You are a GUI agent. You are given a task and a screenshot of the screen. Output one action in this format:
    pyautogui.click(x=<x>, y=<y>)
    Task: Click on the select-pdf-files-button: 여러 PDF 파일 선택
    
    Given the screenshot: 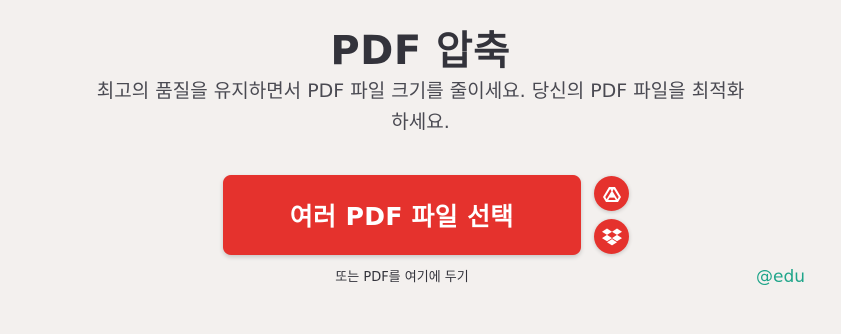 What is the action you would take?
    pyautogui.click(x=402, y=215)
    